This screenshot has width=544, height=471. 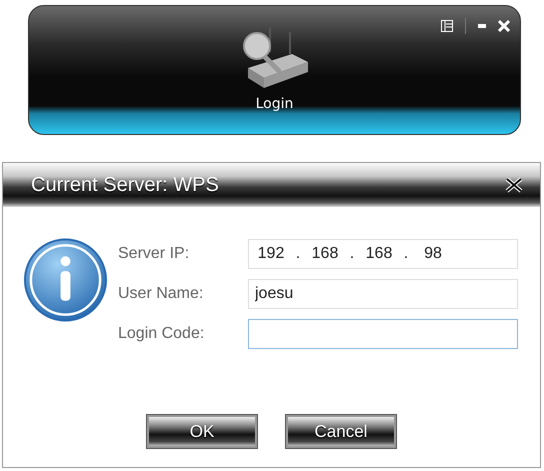 I want to click on ip-address-field: 192 . 168 . 168 . 98, so click(x=383, y=254).